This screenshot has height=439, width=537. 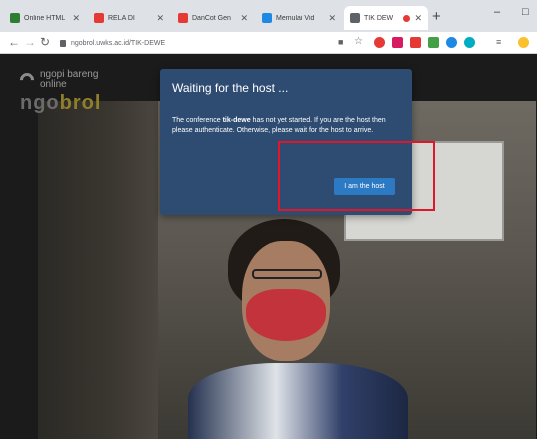 I want to click on bookmark-star-icon: ☆, so click(x=358, y=41).